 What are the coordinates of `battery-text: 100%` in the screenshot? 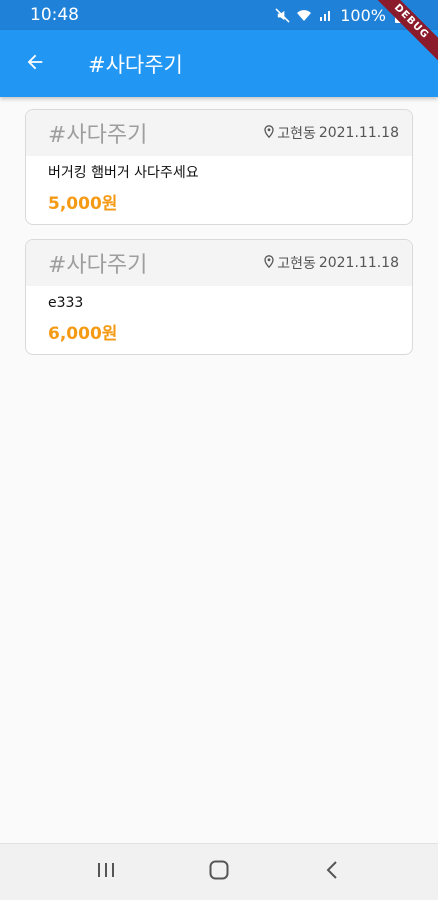 It's located at (363, 15).